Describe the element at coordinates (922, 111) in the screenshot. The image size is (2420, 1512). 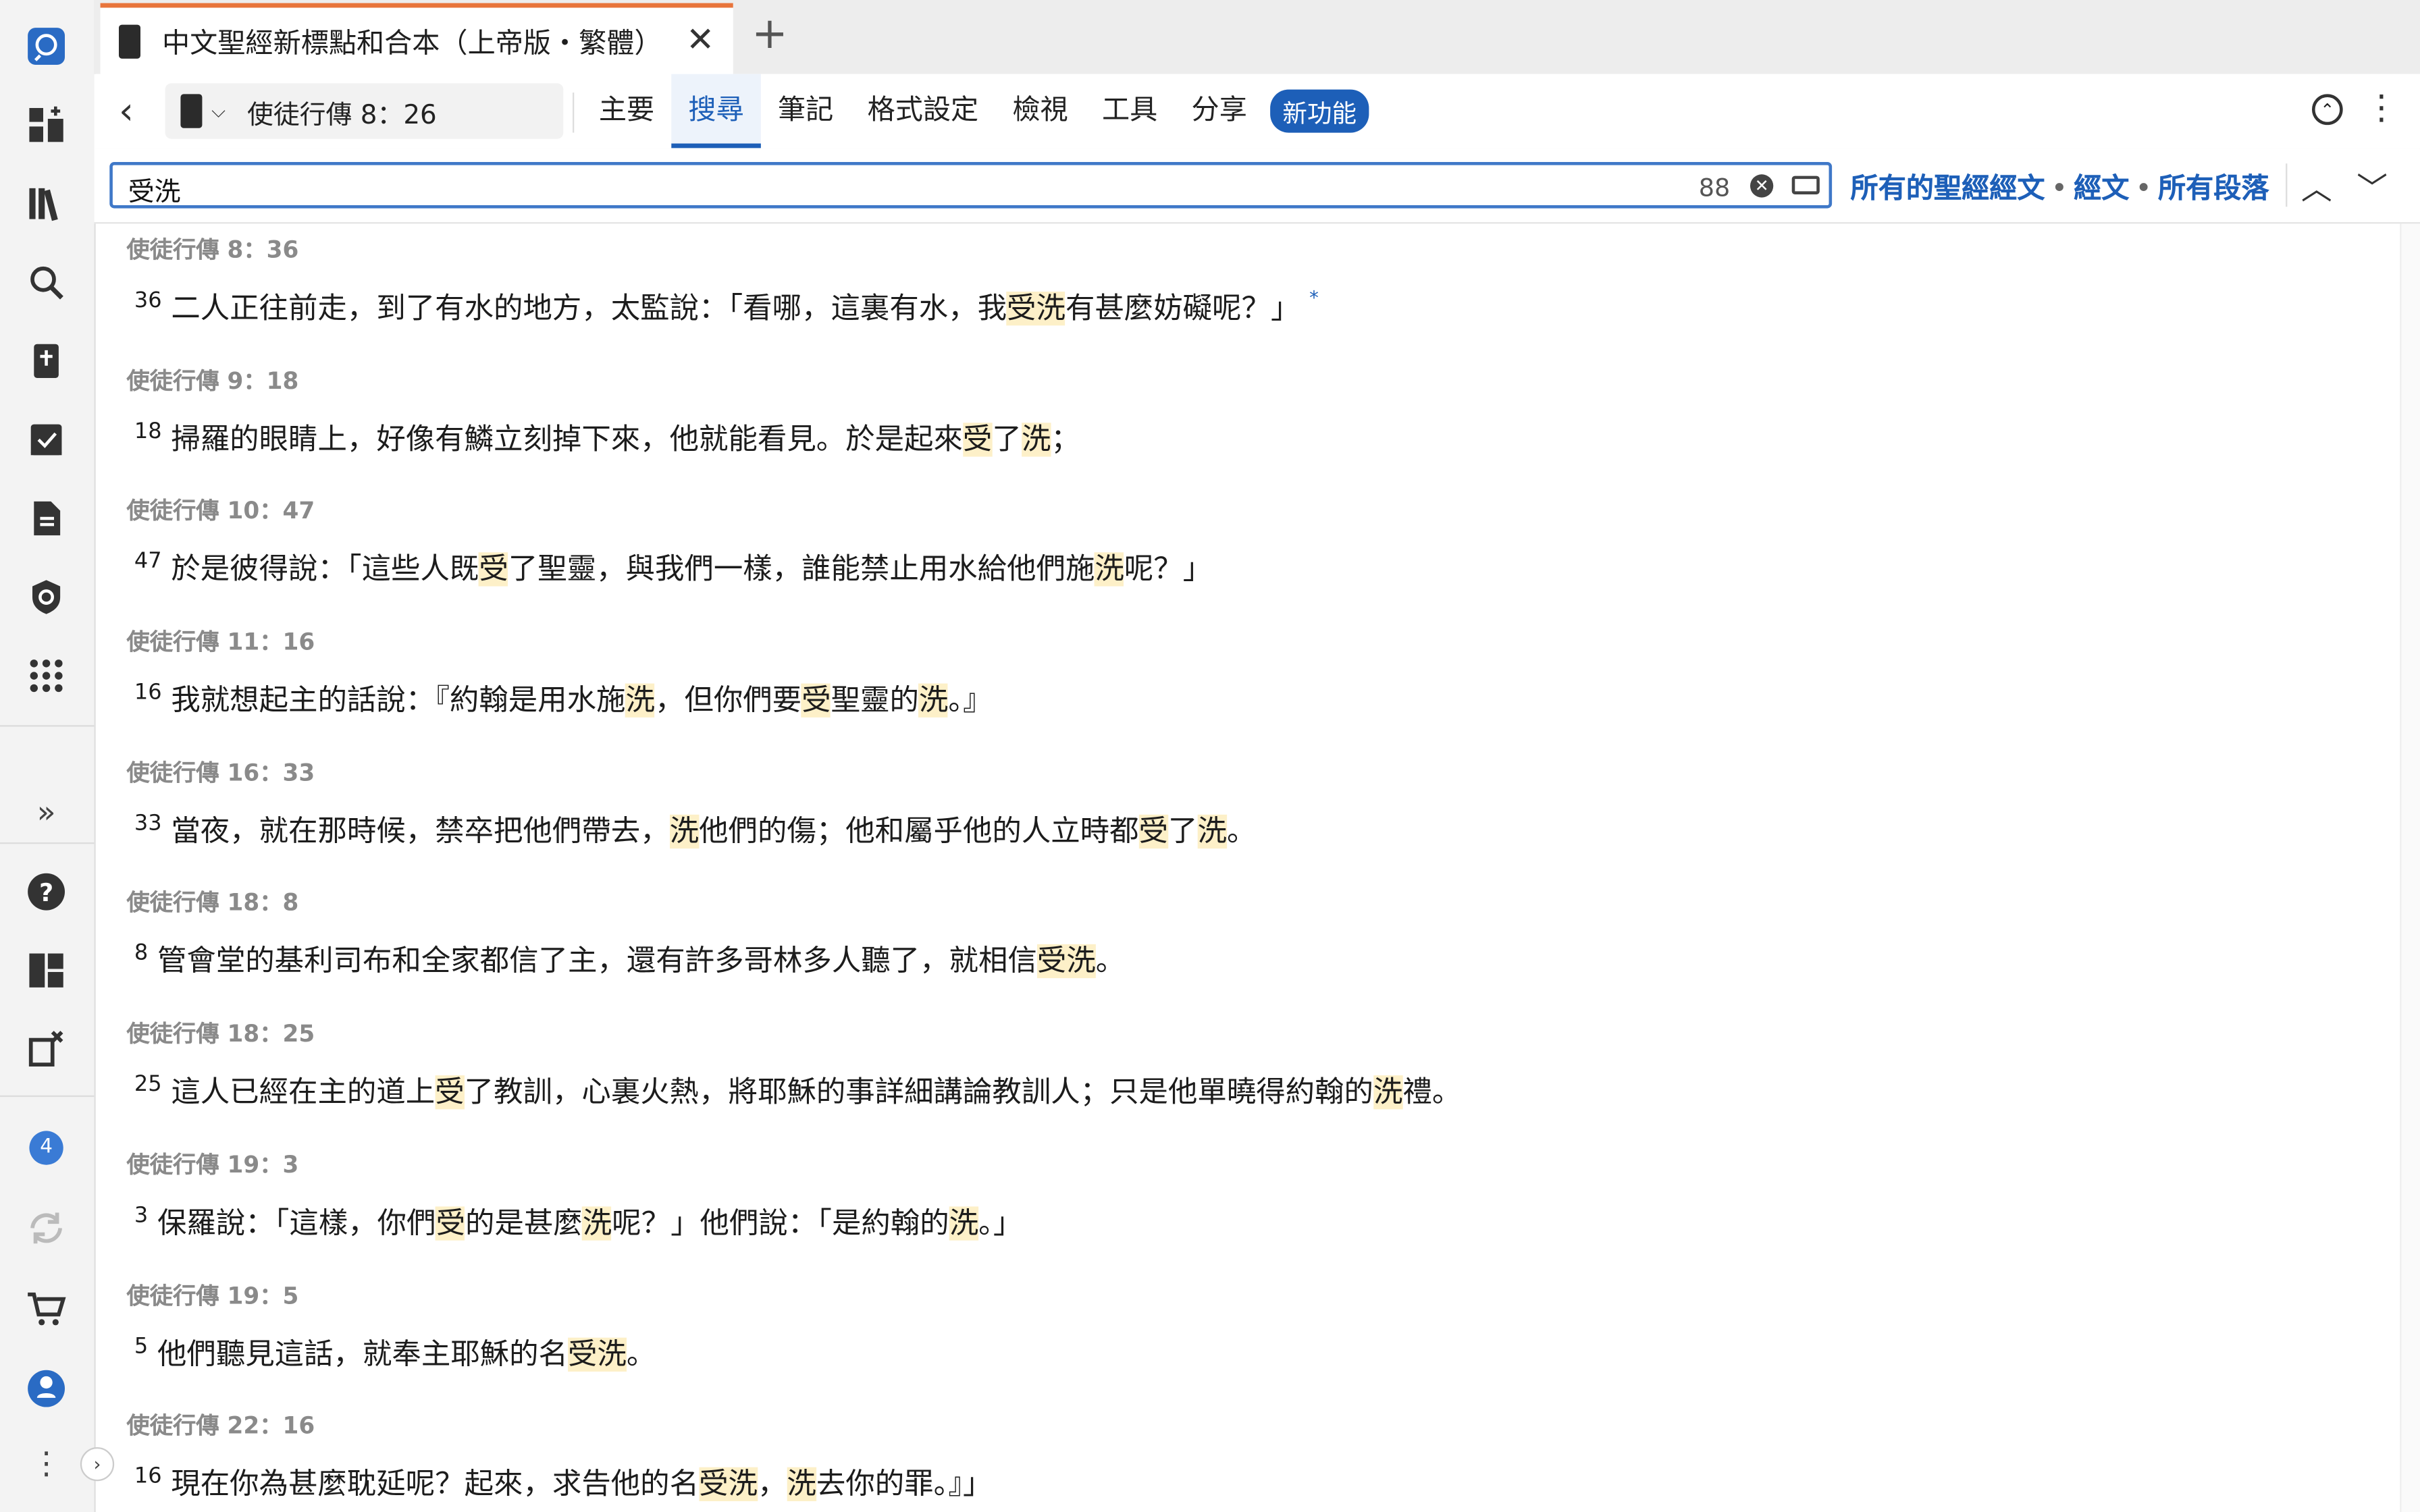
I see `tab-format: 格式設定` at that location.